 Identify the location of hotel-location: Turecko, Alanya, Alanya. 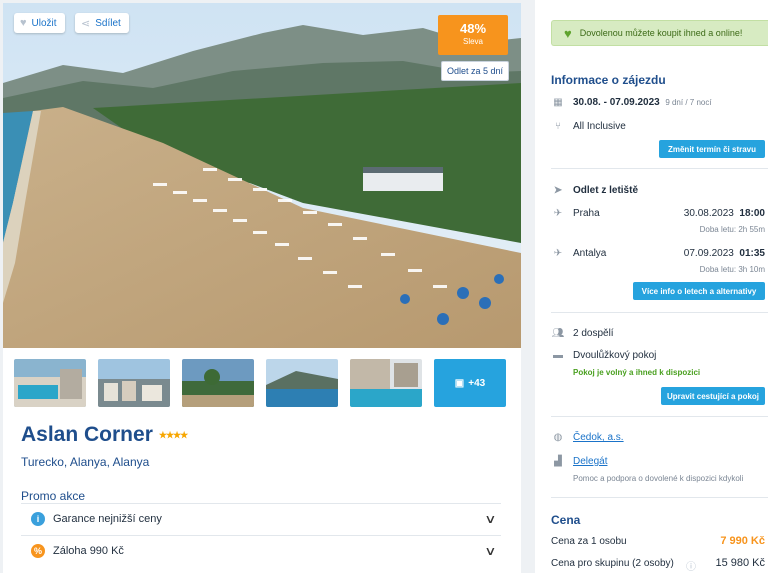
(85, 462).